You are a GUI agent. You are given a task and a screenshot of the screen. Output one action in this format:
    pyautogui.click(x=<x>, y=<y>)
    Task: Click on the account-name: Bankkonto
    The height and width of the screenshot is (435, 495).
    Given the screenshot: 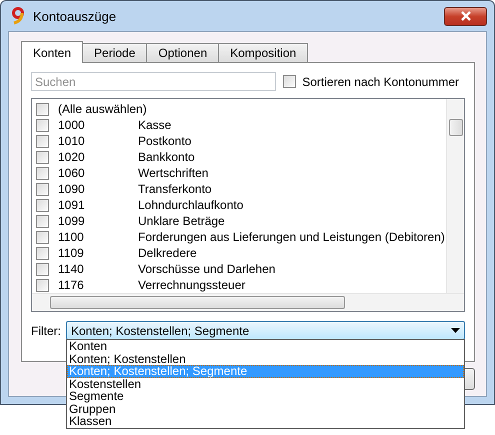 What is the action you would take?
    pyautogui.click(x=166, y=157)
    